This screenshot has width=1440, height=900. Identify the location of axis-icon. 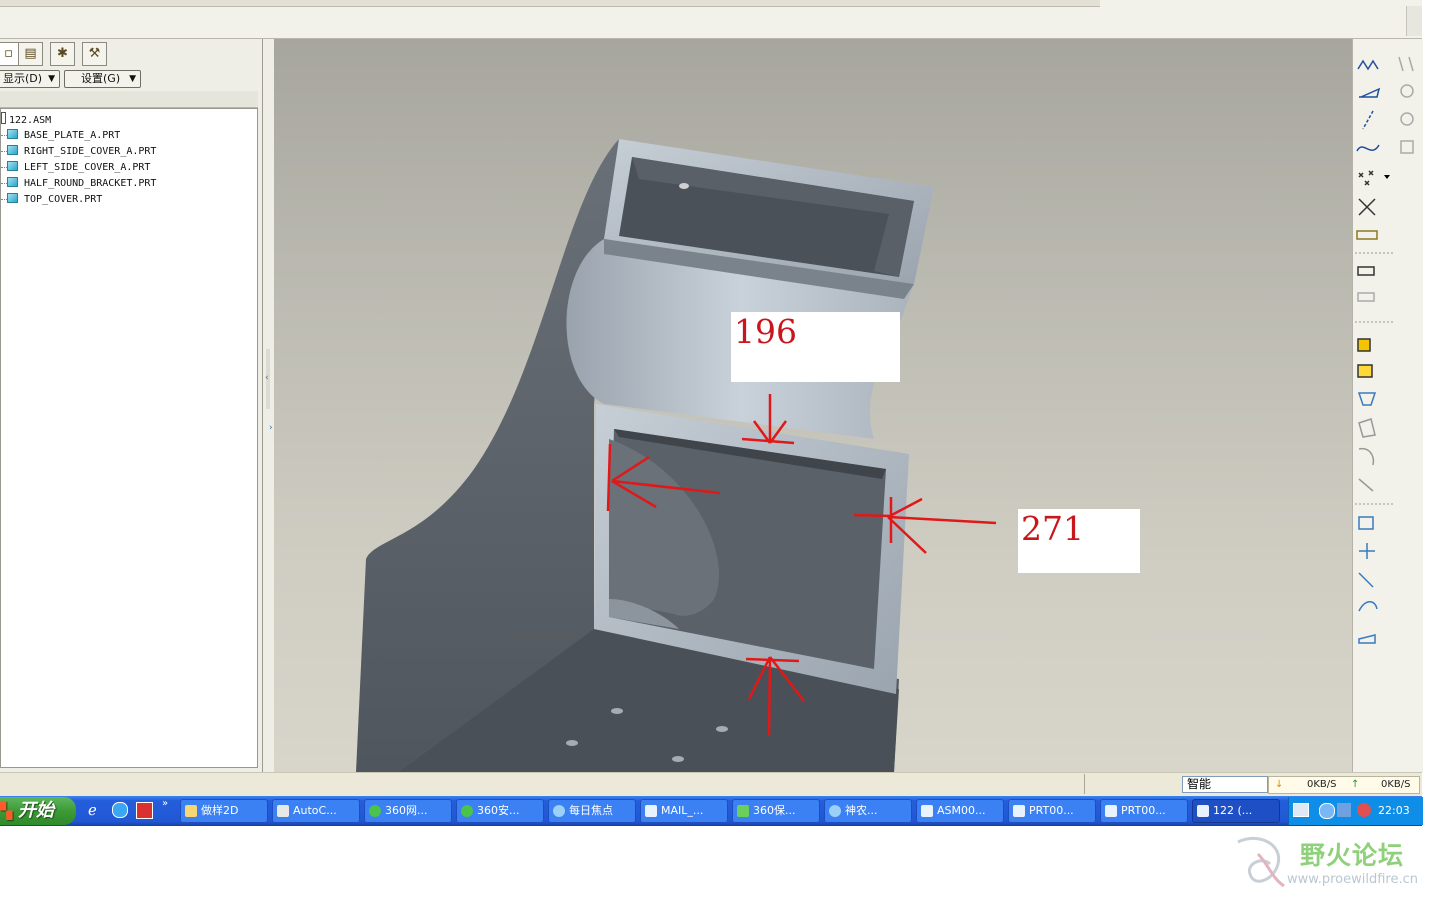
(1368, 120).